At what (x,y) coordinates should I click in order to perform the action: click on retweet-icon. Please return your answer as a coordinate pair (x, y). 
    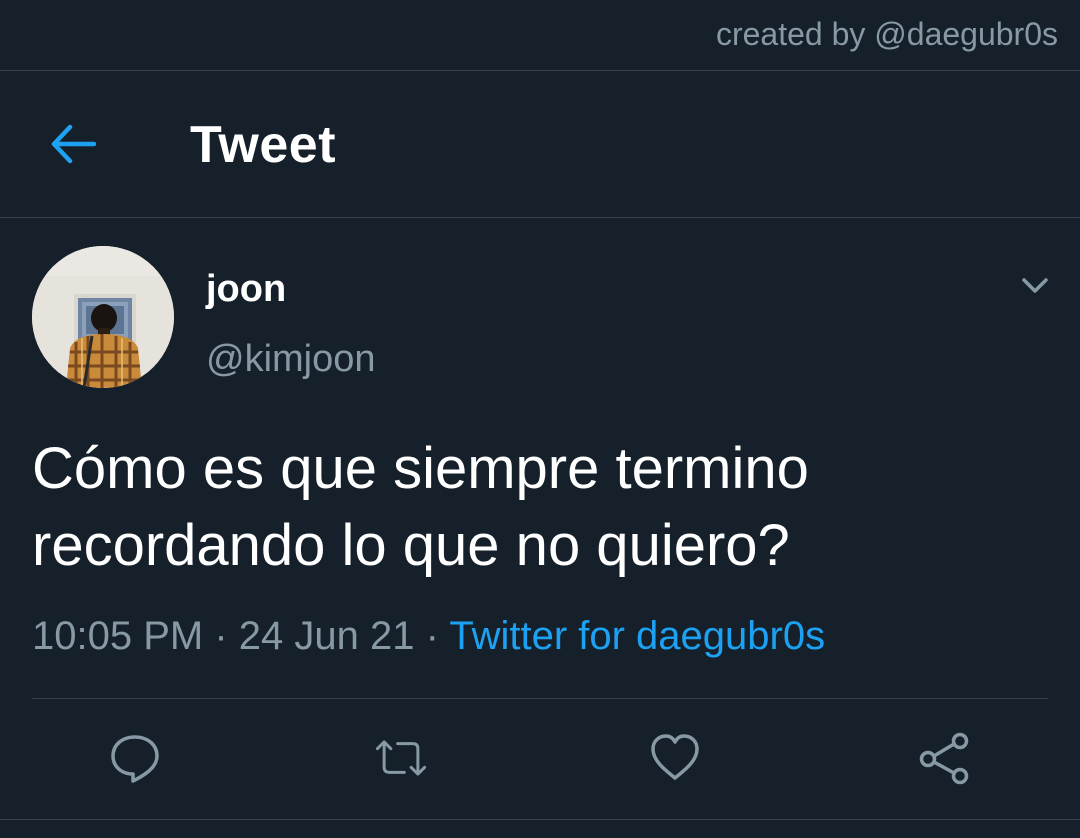
    Looking at the image, I should click on (401, 758).